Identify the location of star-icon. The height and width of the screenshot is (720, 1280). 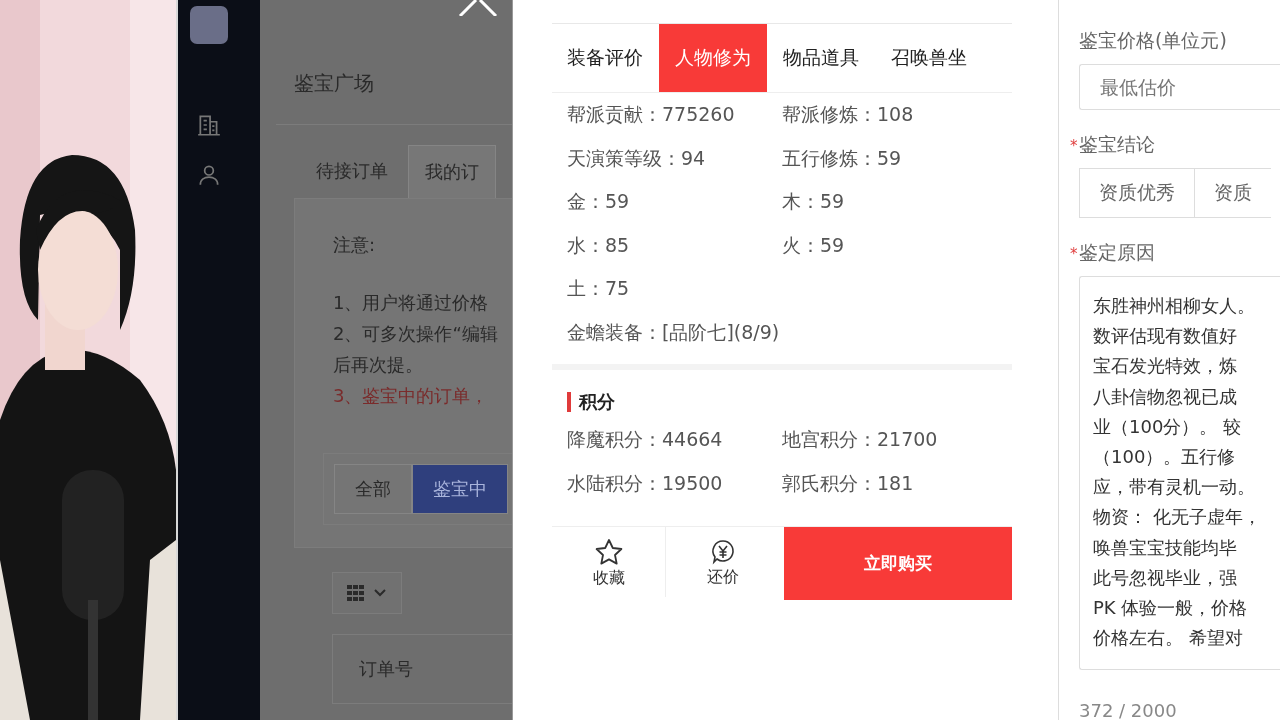
(608, 552).